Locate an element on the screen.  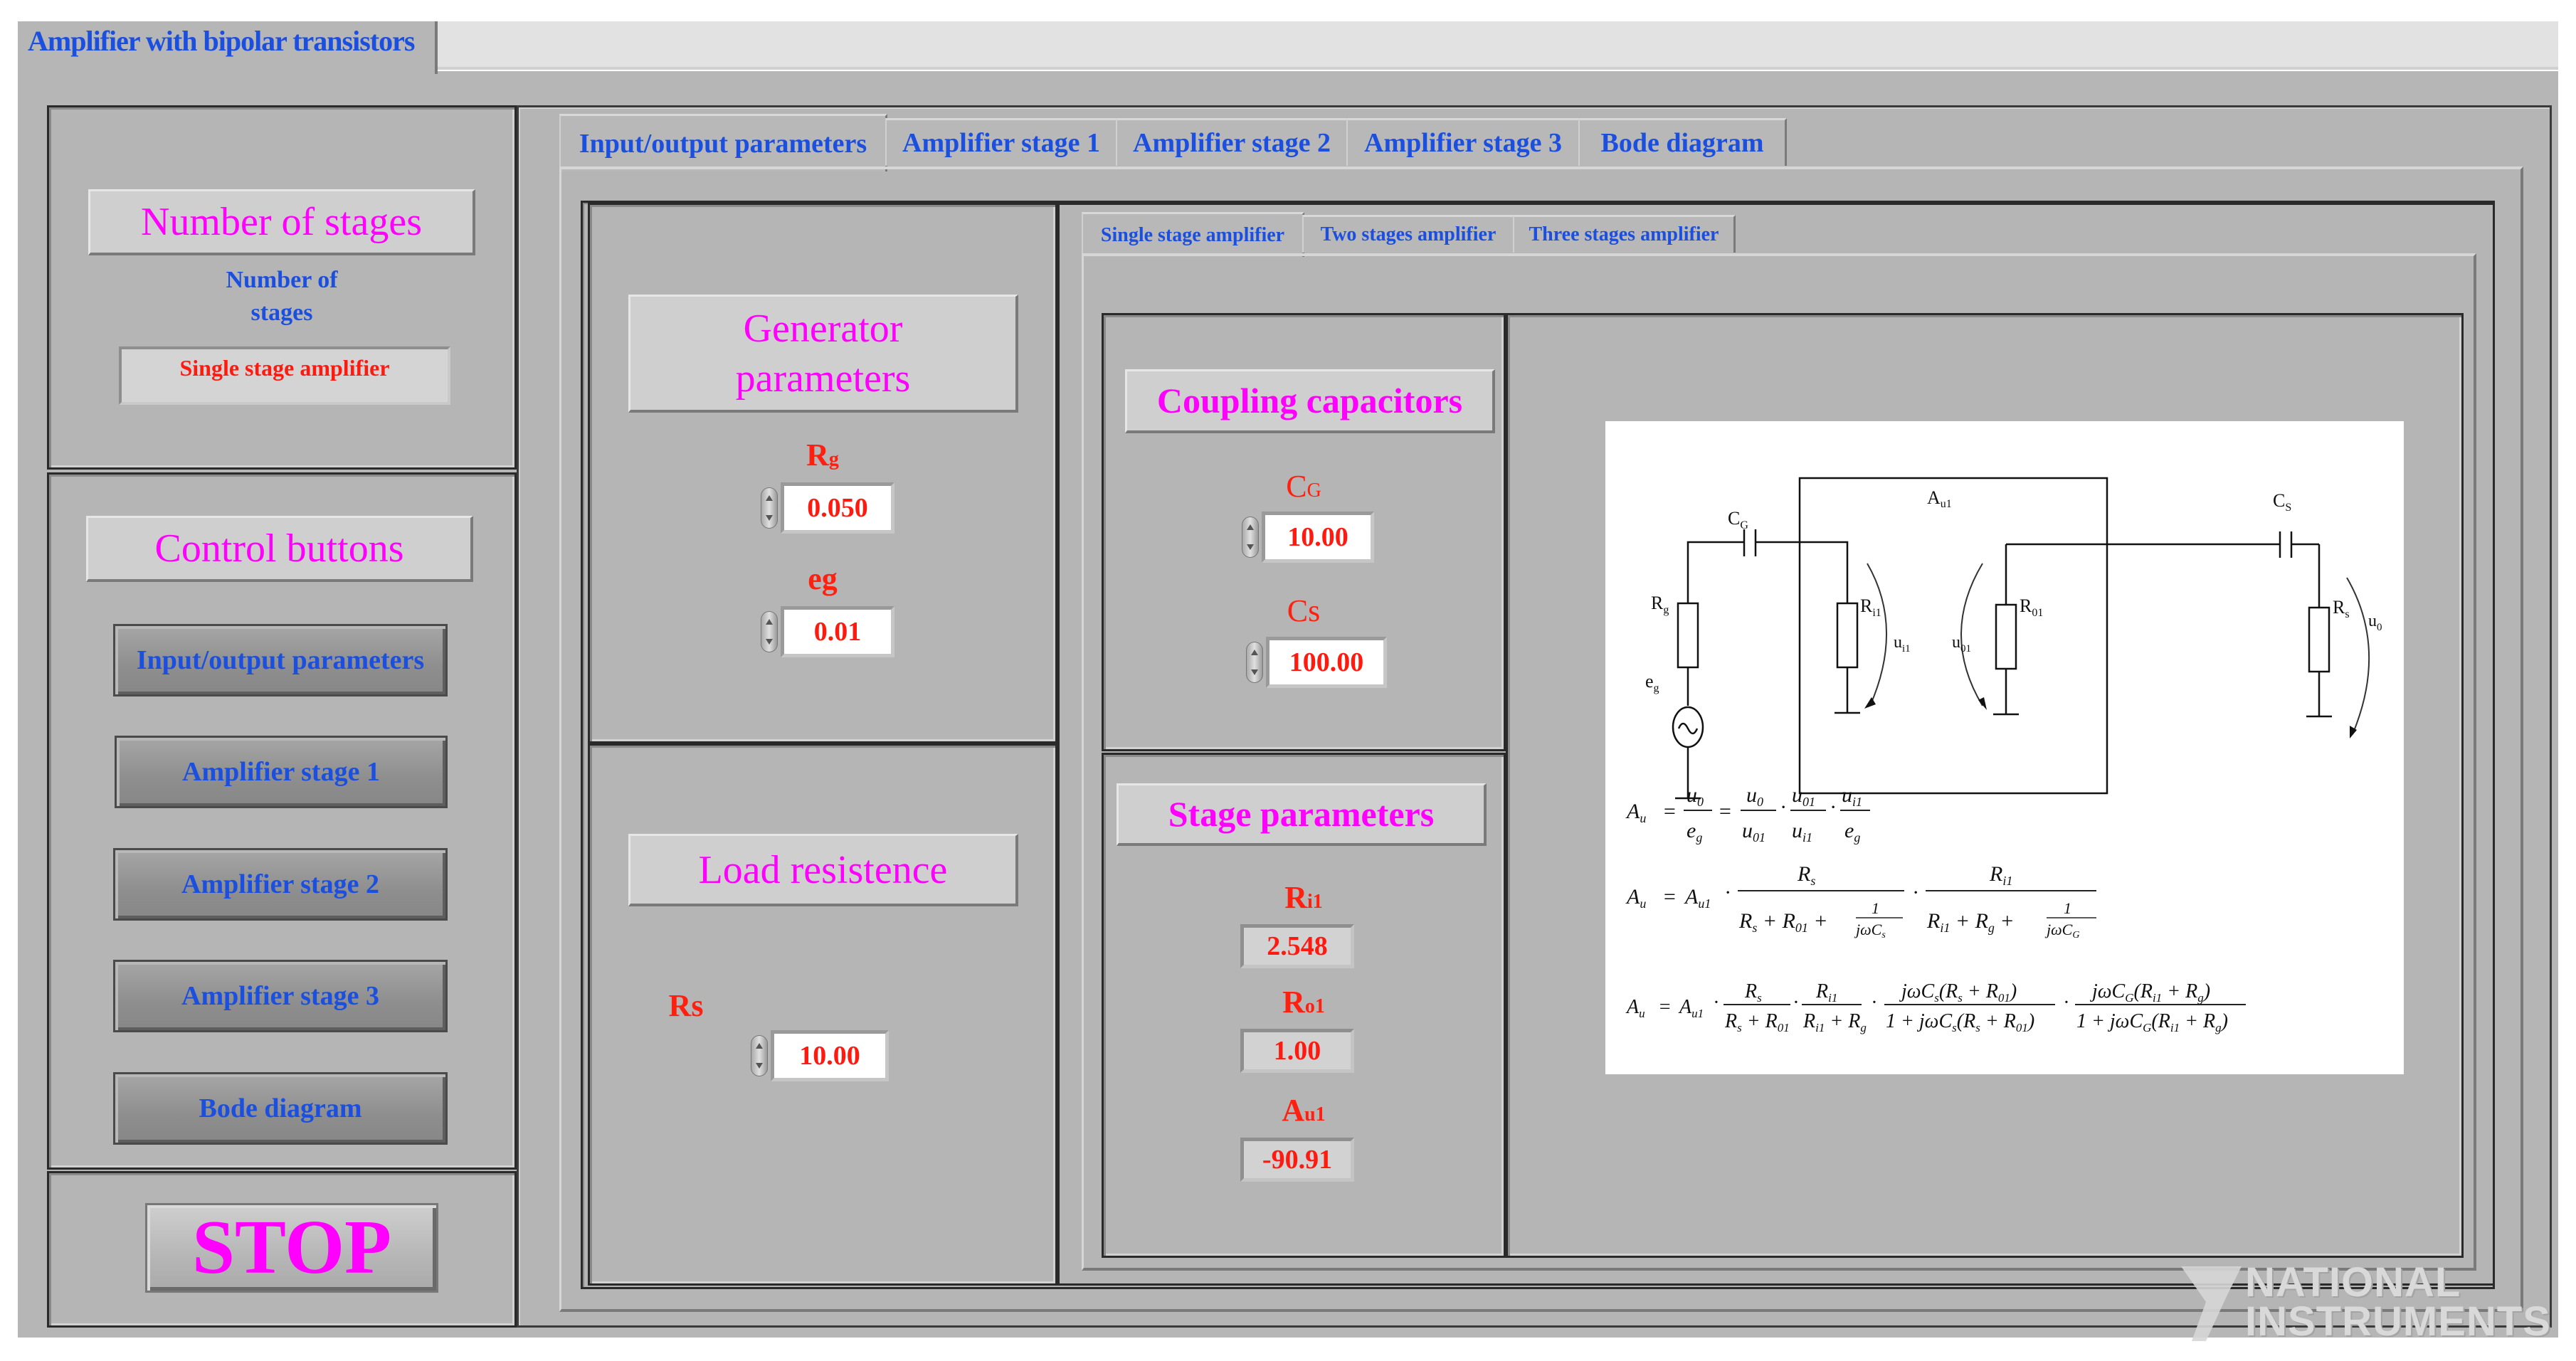
subtab-three-stages-amplifier: Three stages amplifier is located at coordinates (1624, 234).